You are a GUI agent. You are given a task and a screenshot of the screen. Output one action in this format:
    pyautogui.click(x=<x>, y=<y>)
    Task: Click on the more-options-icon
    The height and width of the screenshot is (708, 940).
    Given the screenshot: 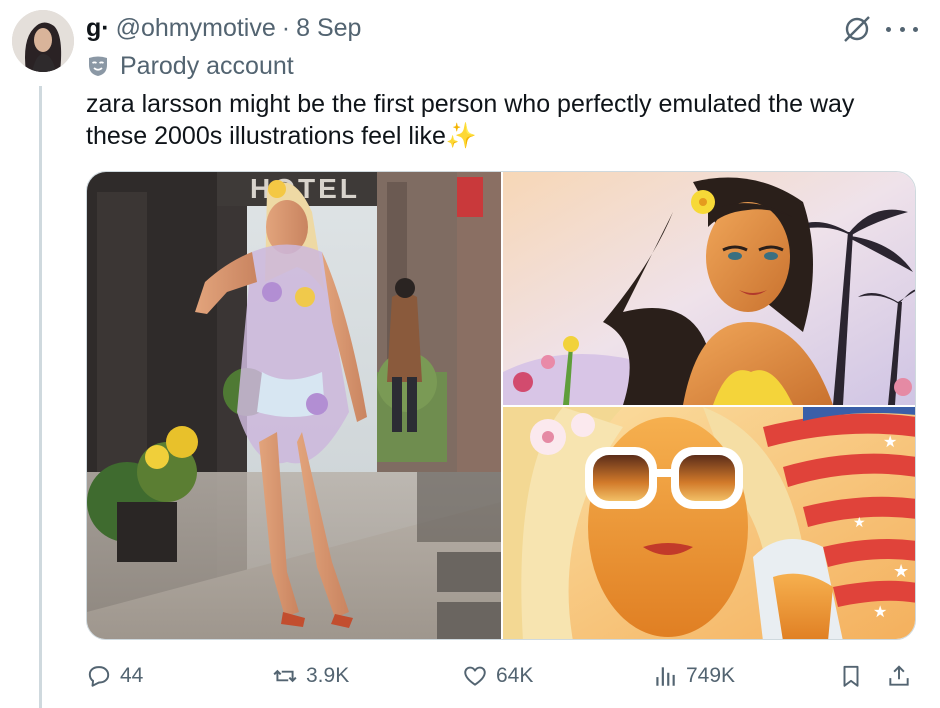 What is the action you would take?
    pyautogui.click(x=902, y=29)
    